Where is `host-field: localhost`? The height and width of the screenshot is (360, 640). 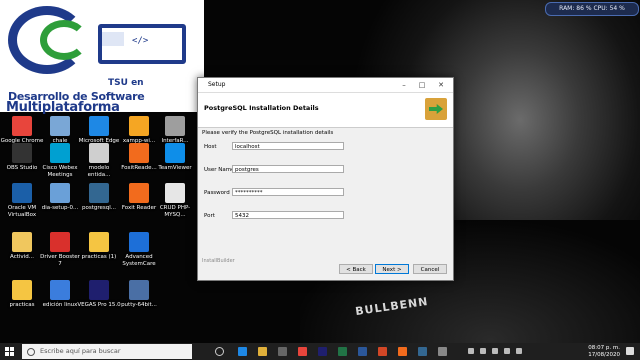
host-field: localhost is located at coordinates (288, 146).